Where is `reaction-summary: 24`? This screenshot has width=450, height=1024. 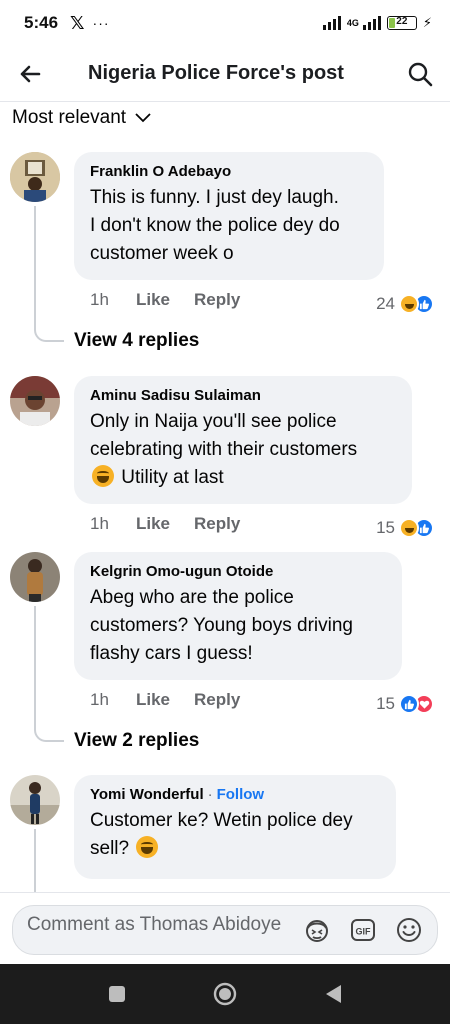 reaction-summary: 24 is located at coordinates (405, 304).